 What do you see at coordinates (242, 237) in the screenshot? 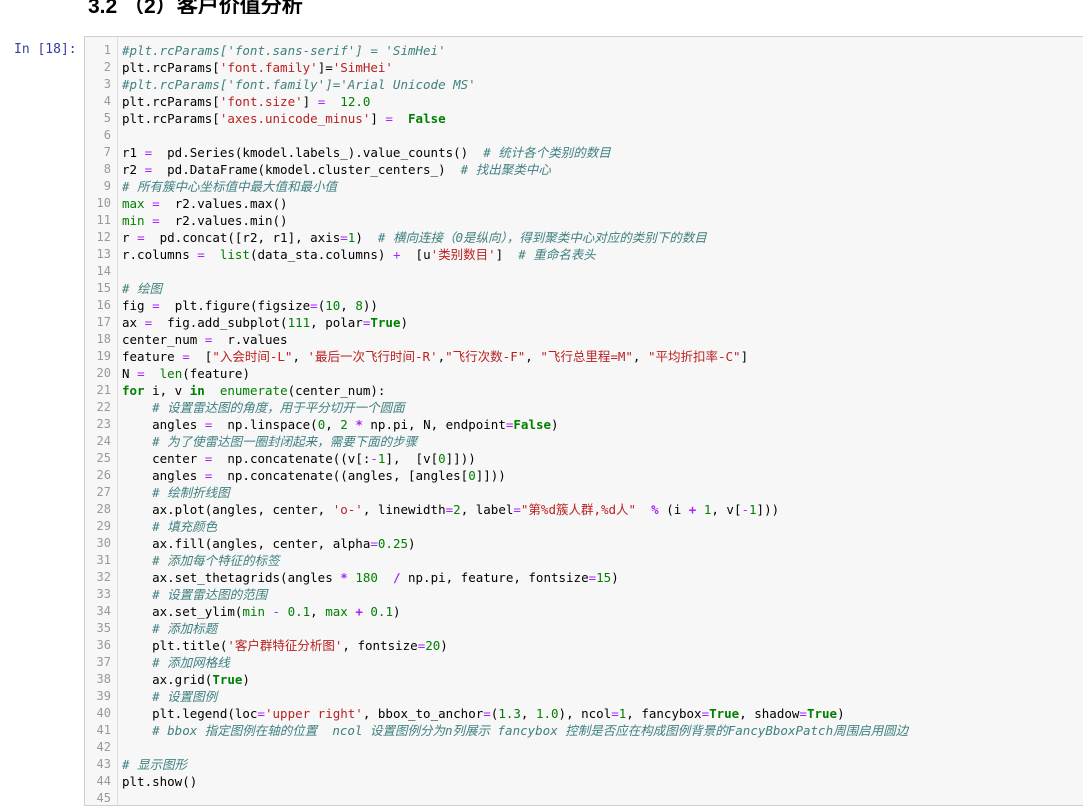
I see `code-token: pd.concat([r2, r1], axis` at bounding box center [242, 237].